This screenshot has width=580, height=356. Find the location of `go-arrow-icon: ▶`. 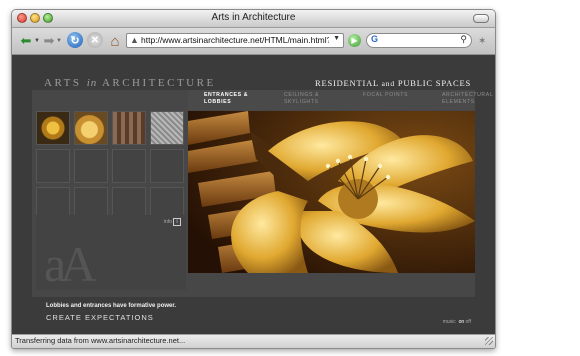

go-arrow-icon: ▶ is located at coordinates (354, 40).